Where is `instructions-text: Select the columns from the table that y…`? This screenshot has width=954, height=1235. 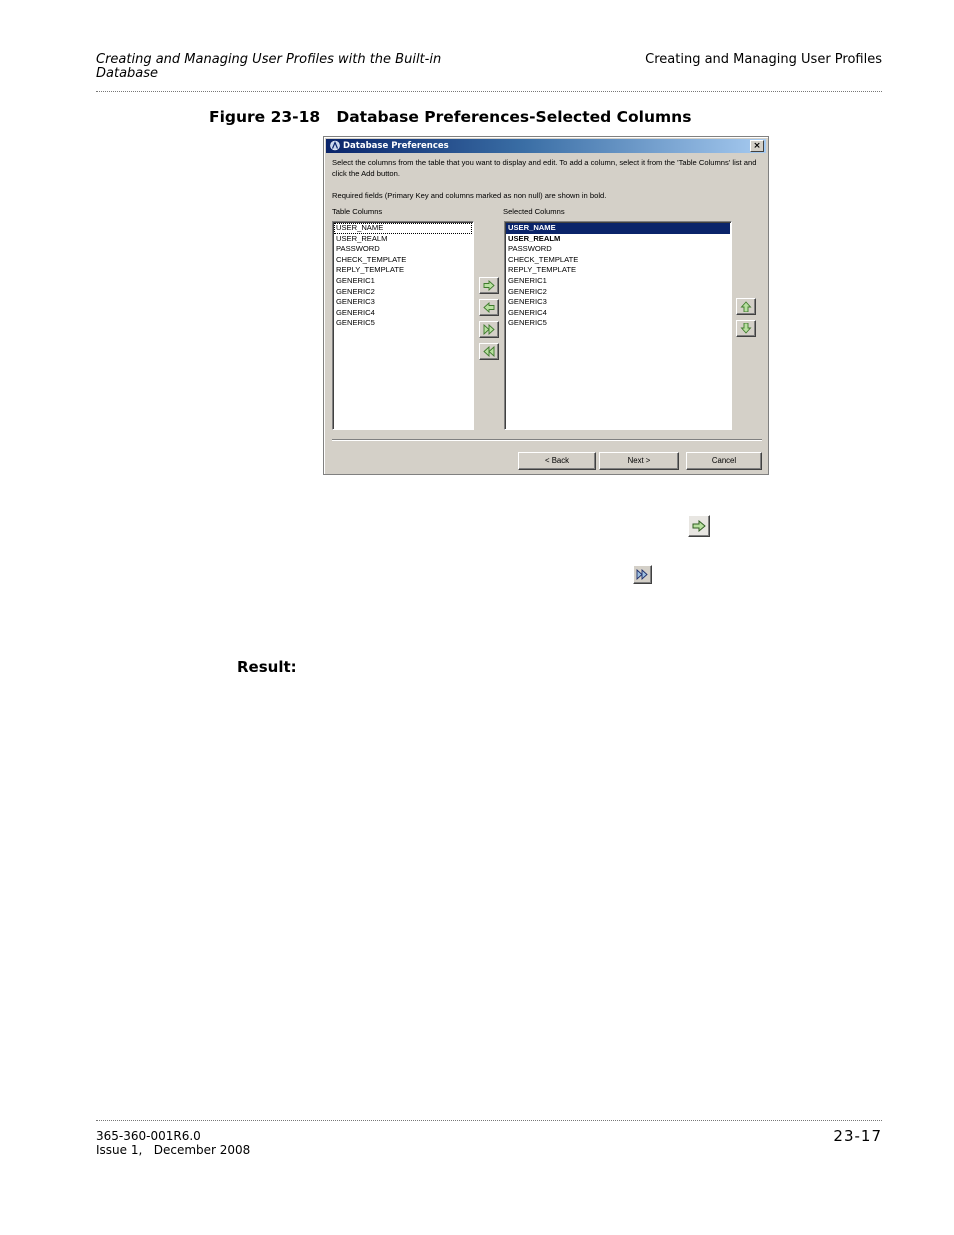 instructions-text: Select the columns from the table that y… is located at coordinates (544, 168).